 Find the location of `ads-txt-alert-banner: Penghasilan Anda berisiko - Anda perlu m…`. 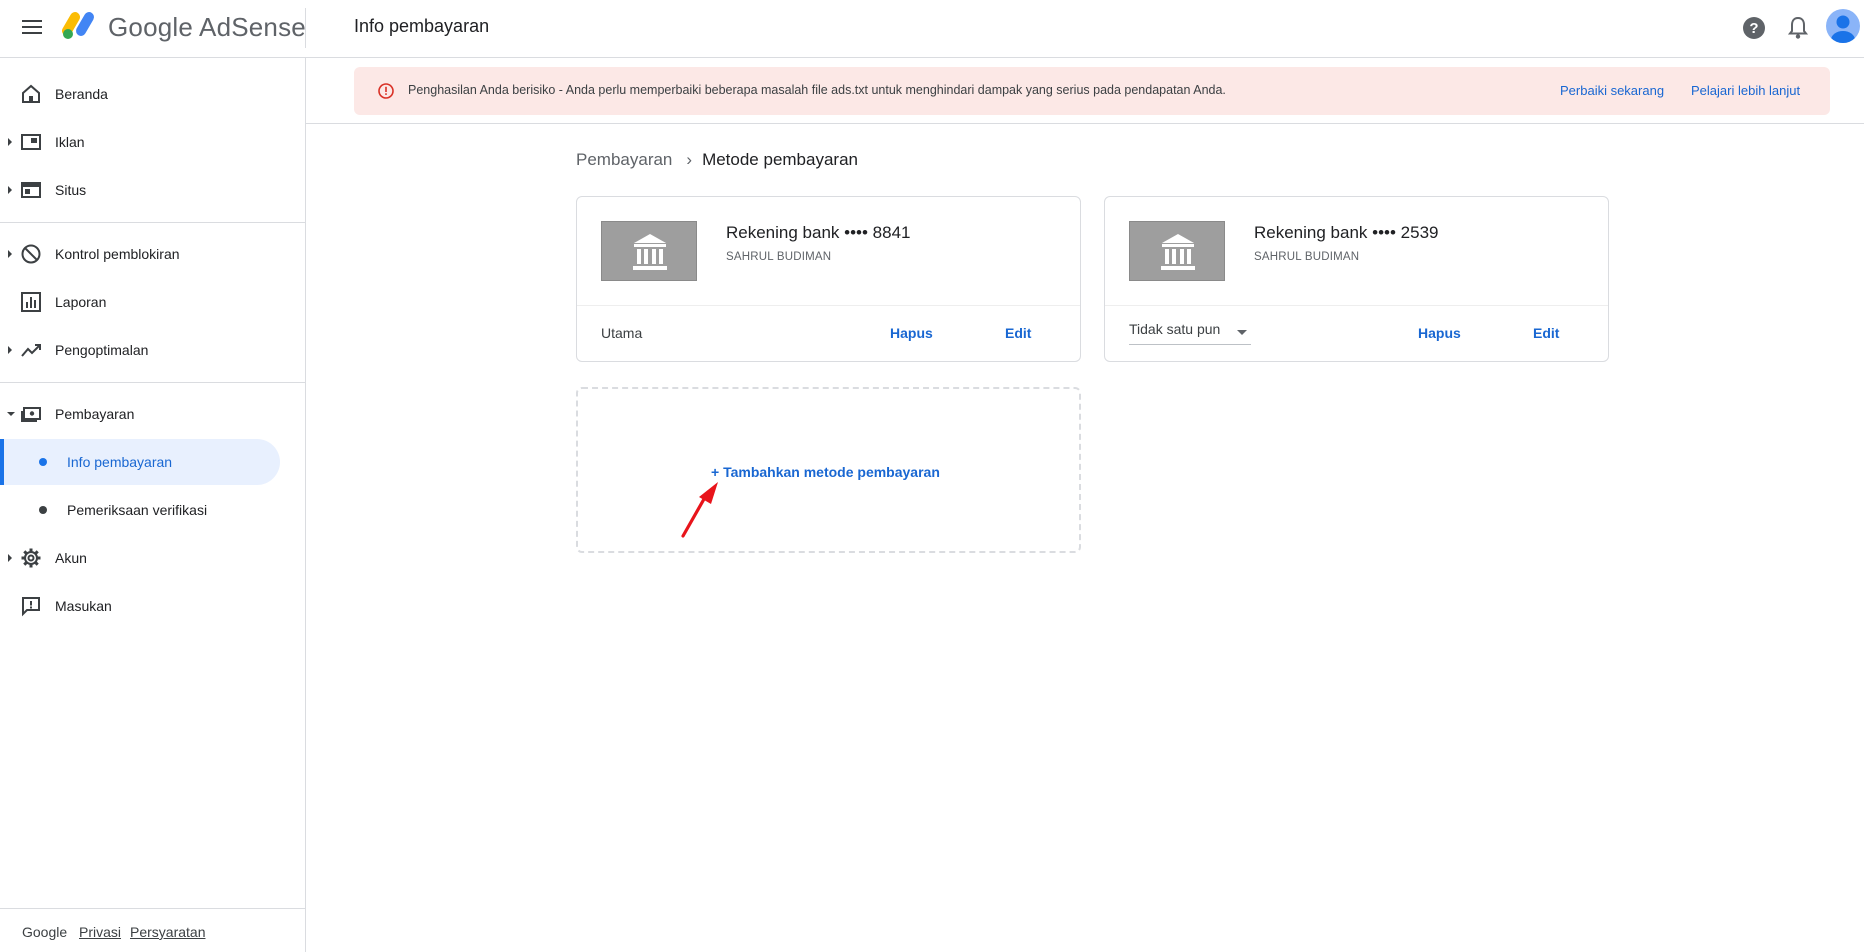

ads-txt-alert-banner: Penghasilan Anda berisiko - Anda perlu m… is located at coordinates (1092, 91).